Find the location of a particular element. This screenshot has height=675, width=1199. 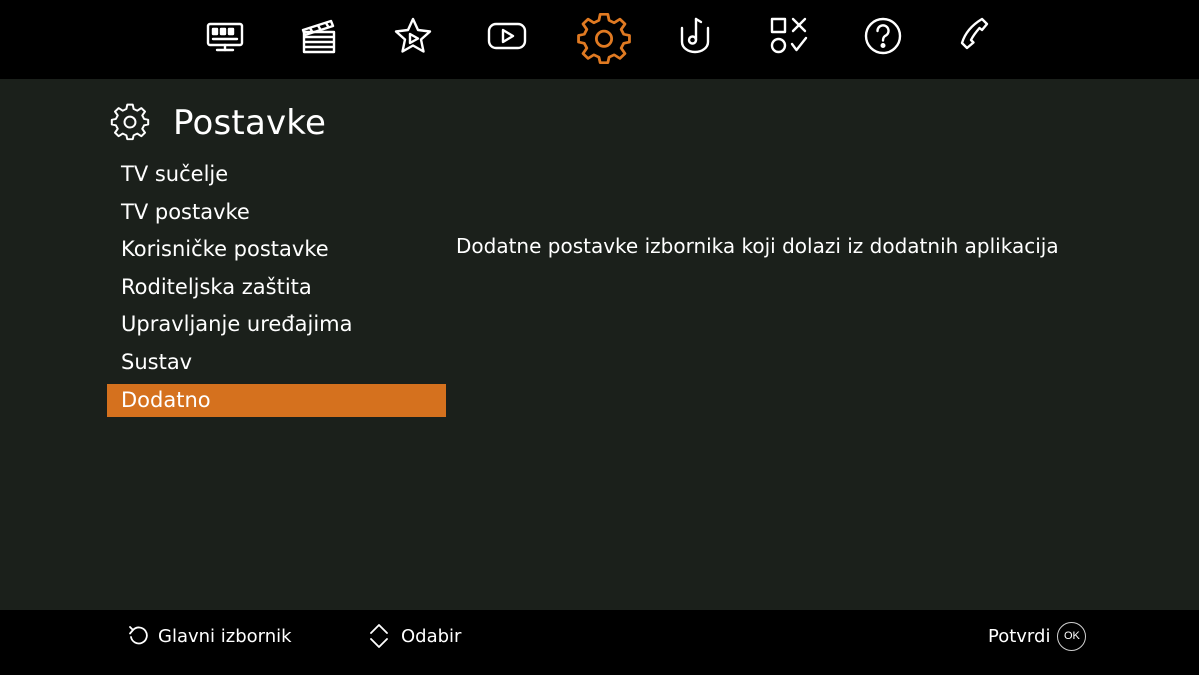

page-title: Postavke is located at coordinates (250, 123).